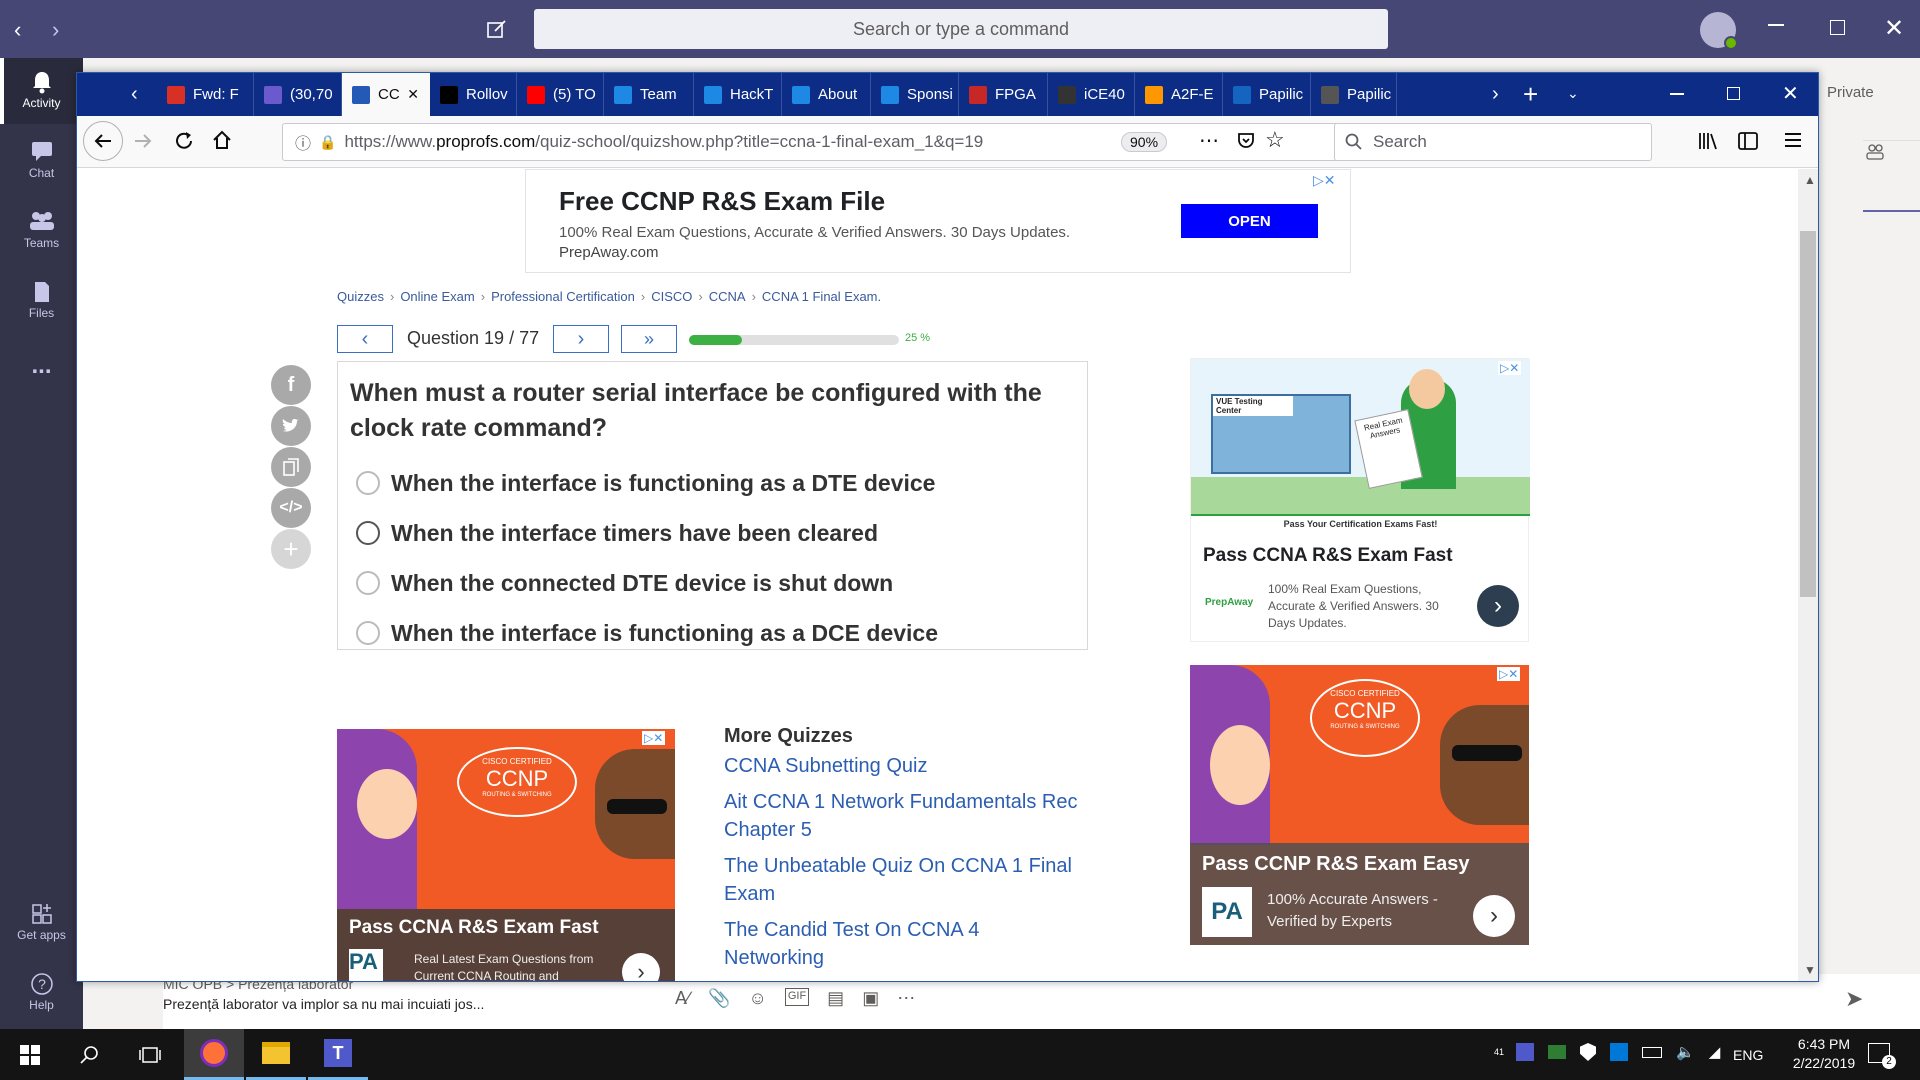 This screenshot has height=1080, width=1920. Describe the element at coordinates (797, 997) in the screenshot. I see `gif-icon: GIF` at that location.